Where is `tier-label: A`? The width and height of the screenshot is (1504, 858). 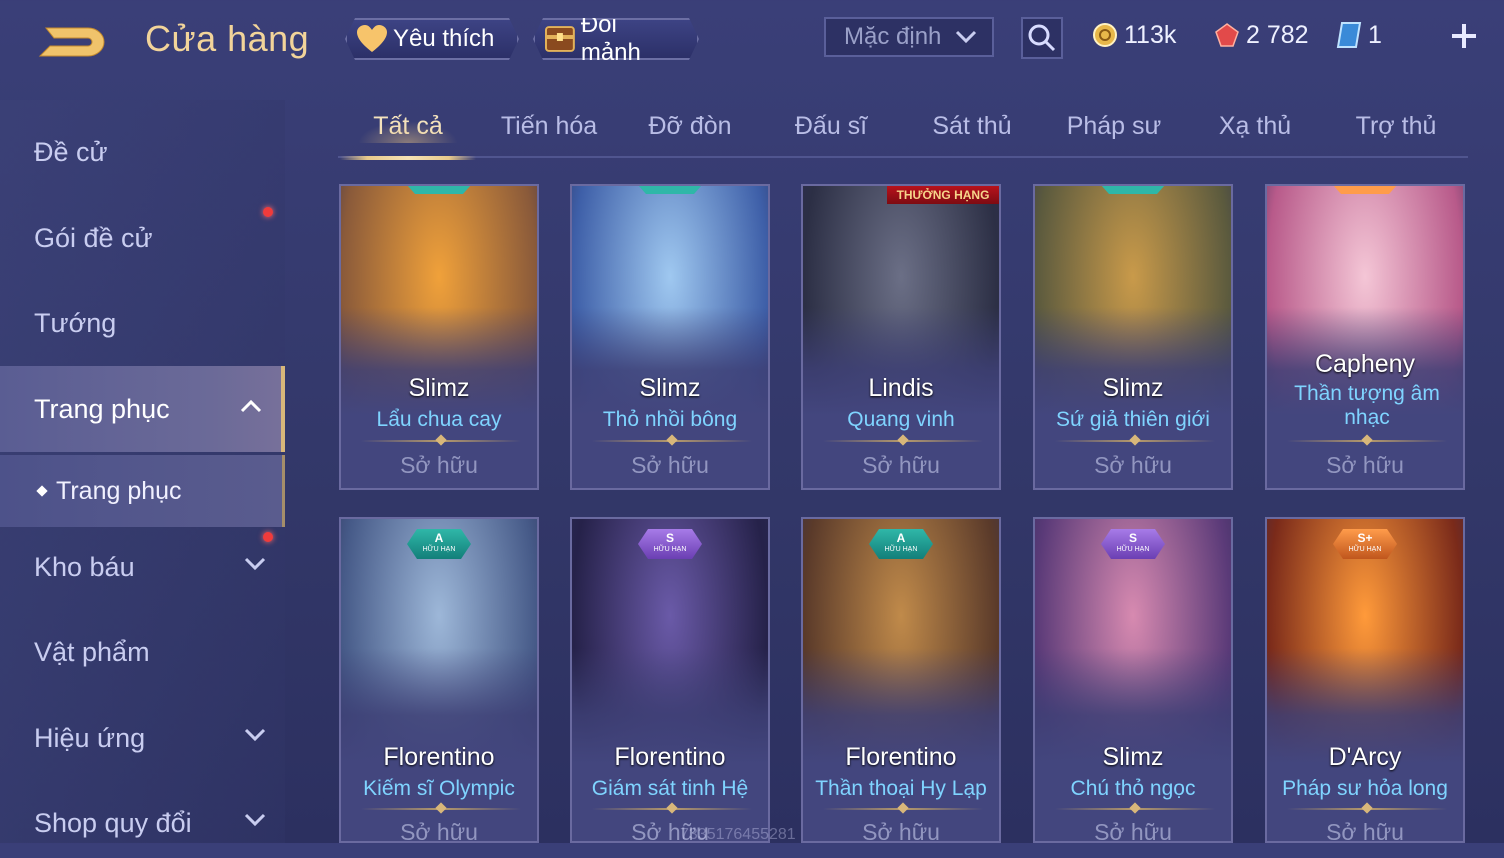 tier-label: A is located at coordinates (901, 538).